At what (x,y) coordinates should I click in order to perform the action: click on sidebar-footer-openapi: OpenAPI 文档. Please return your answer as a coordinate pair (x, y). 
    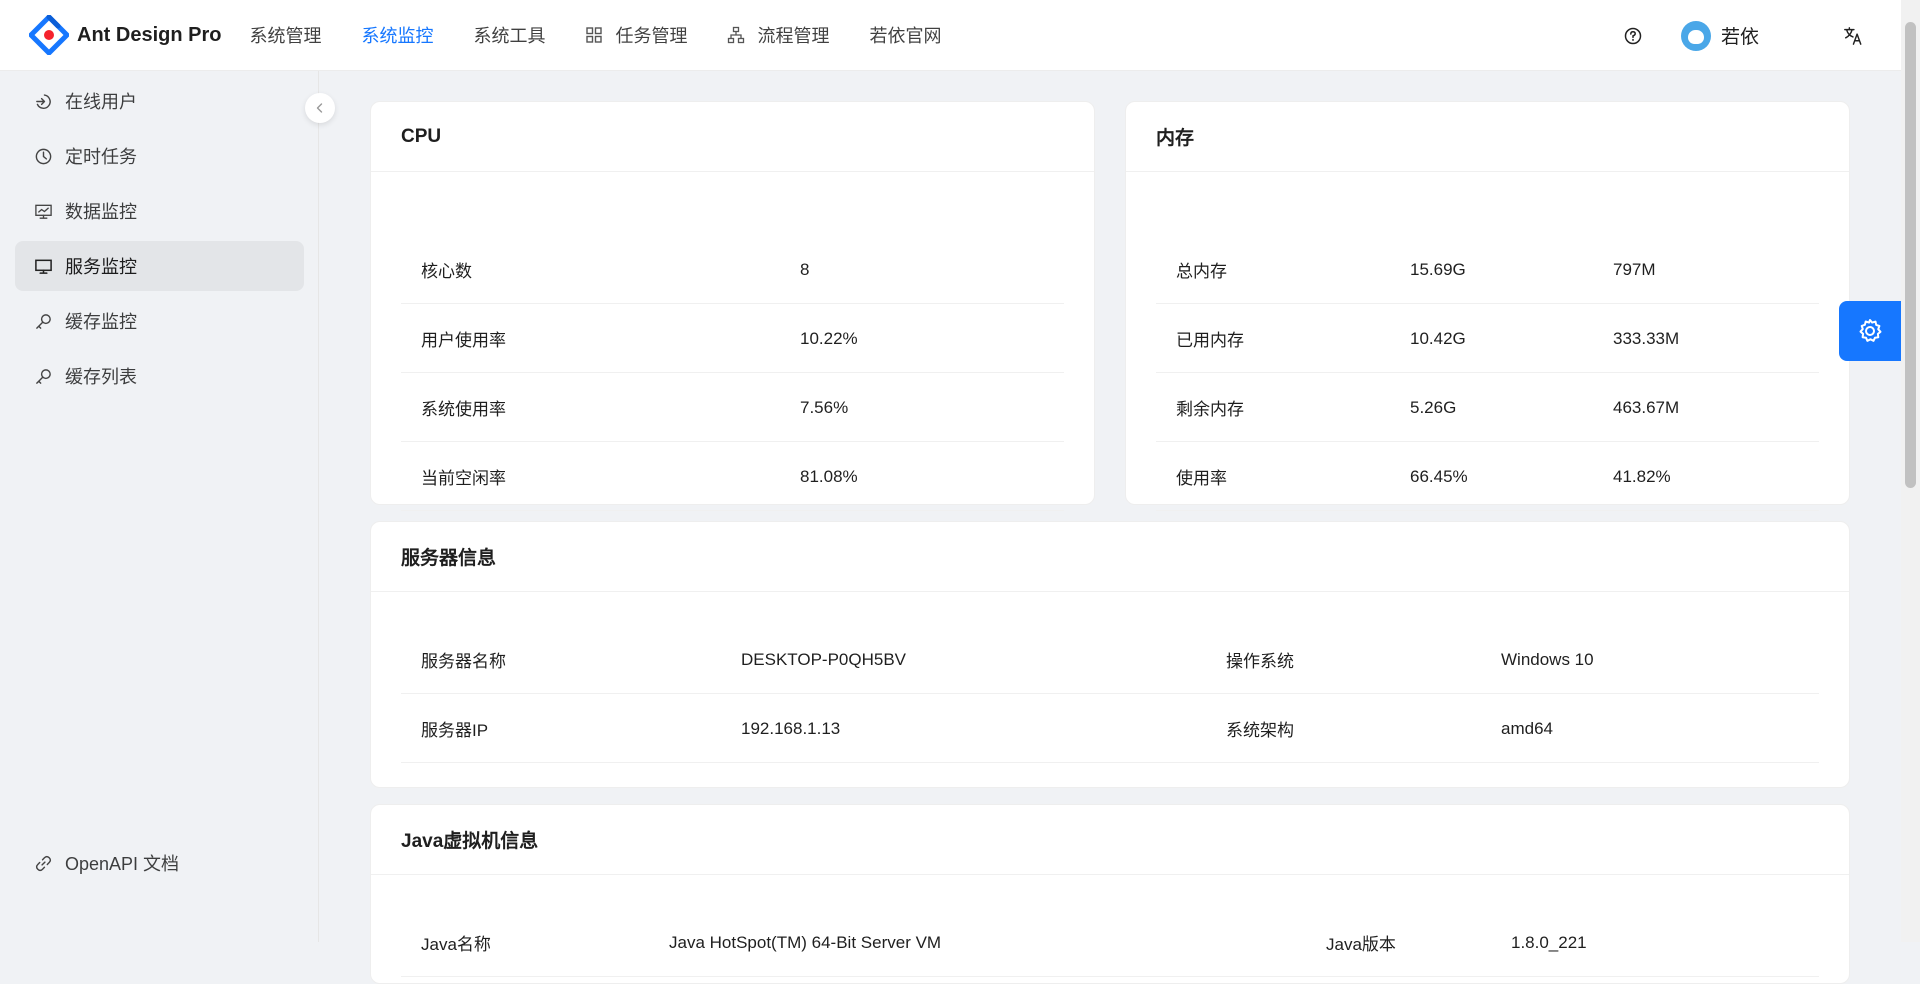
    Looking at the image, I should click on (159, 863).